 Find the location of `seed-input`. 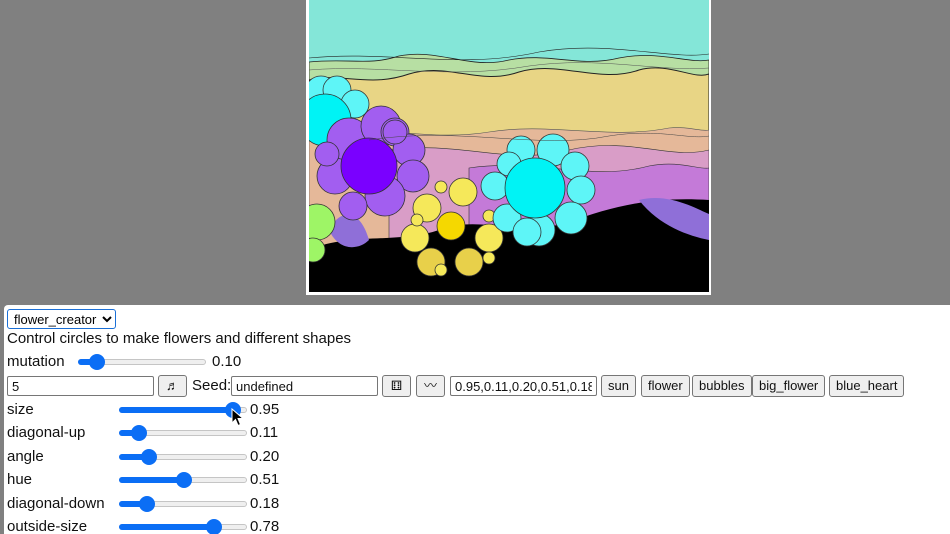

seed-input is located at coordinates (304, 386).